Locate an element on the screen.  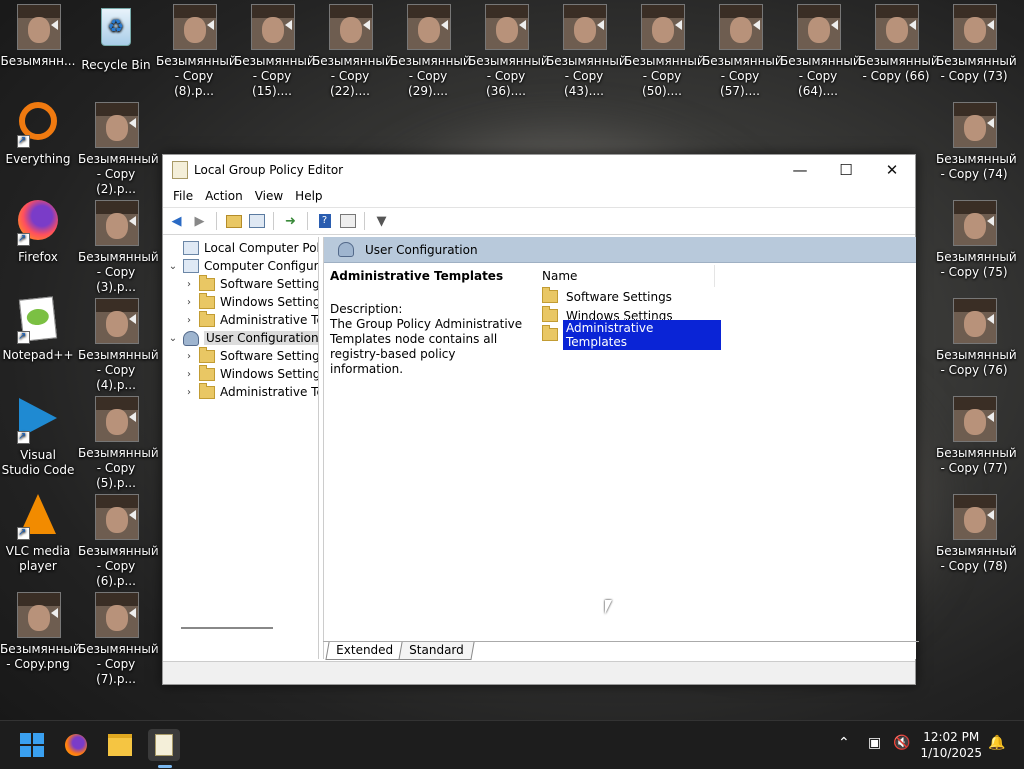
desktop-icon-label: Visual Studio Code is located at coordinates (38, 462).